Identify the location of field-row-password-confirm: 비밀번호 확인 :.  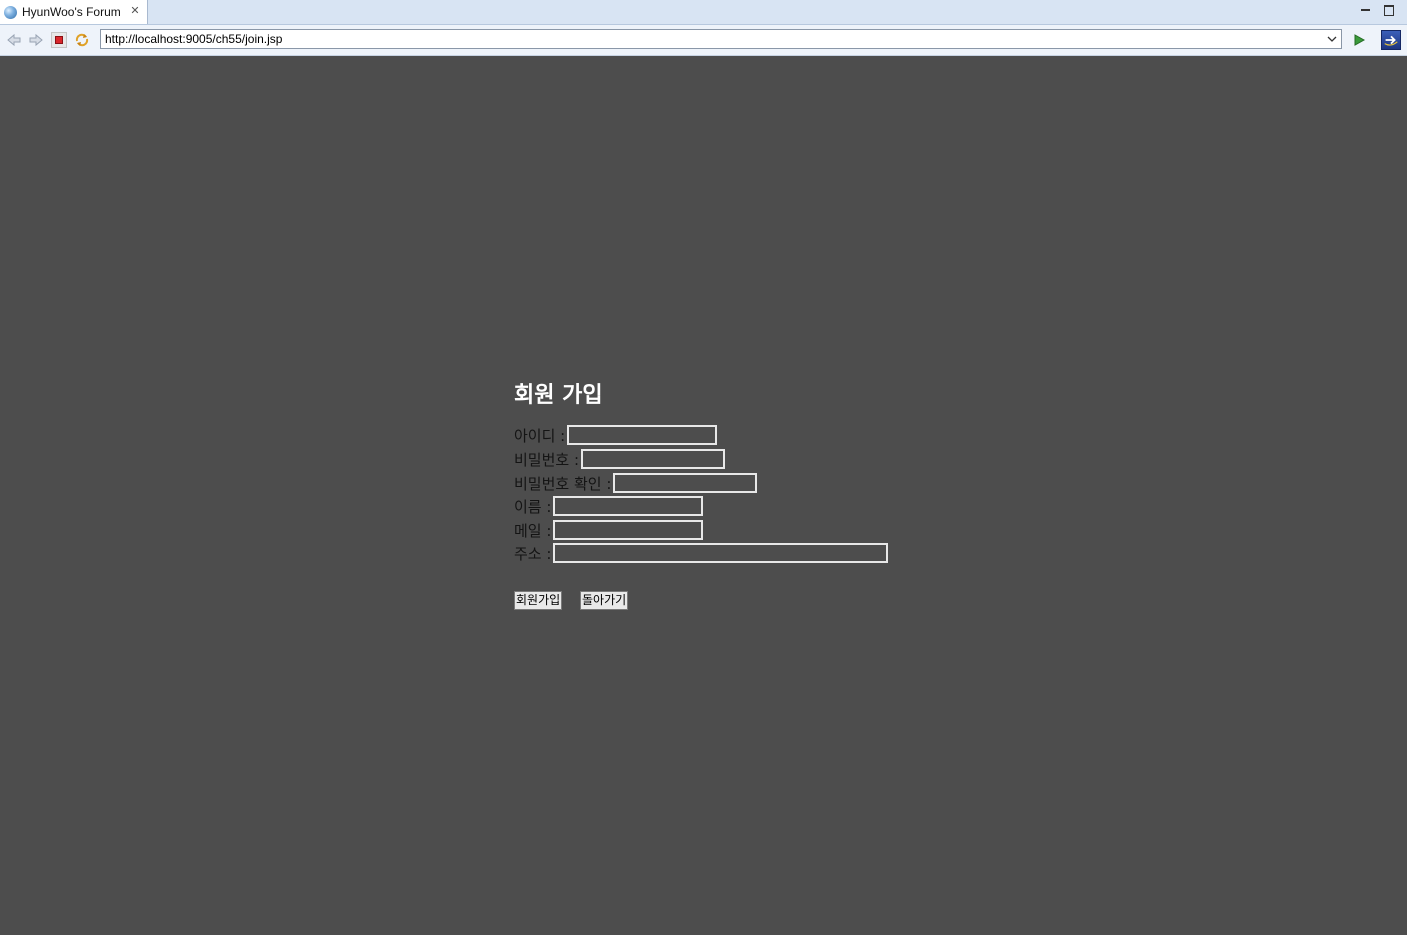
(636, 483).